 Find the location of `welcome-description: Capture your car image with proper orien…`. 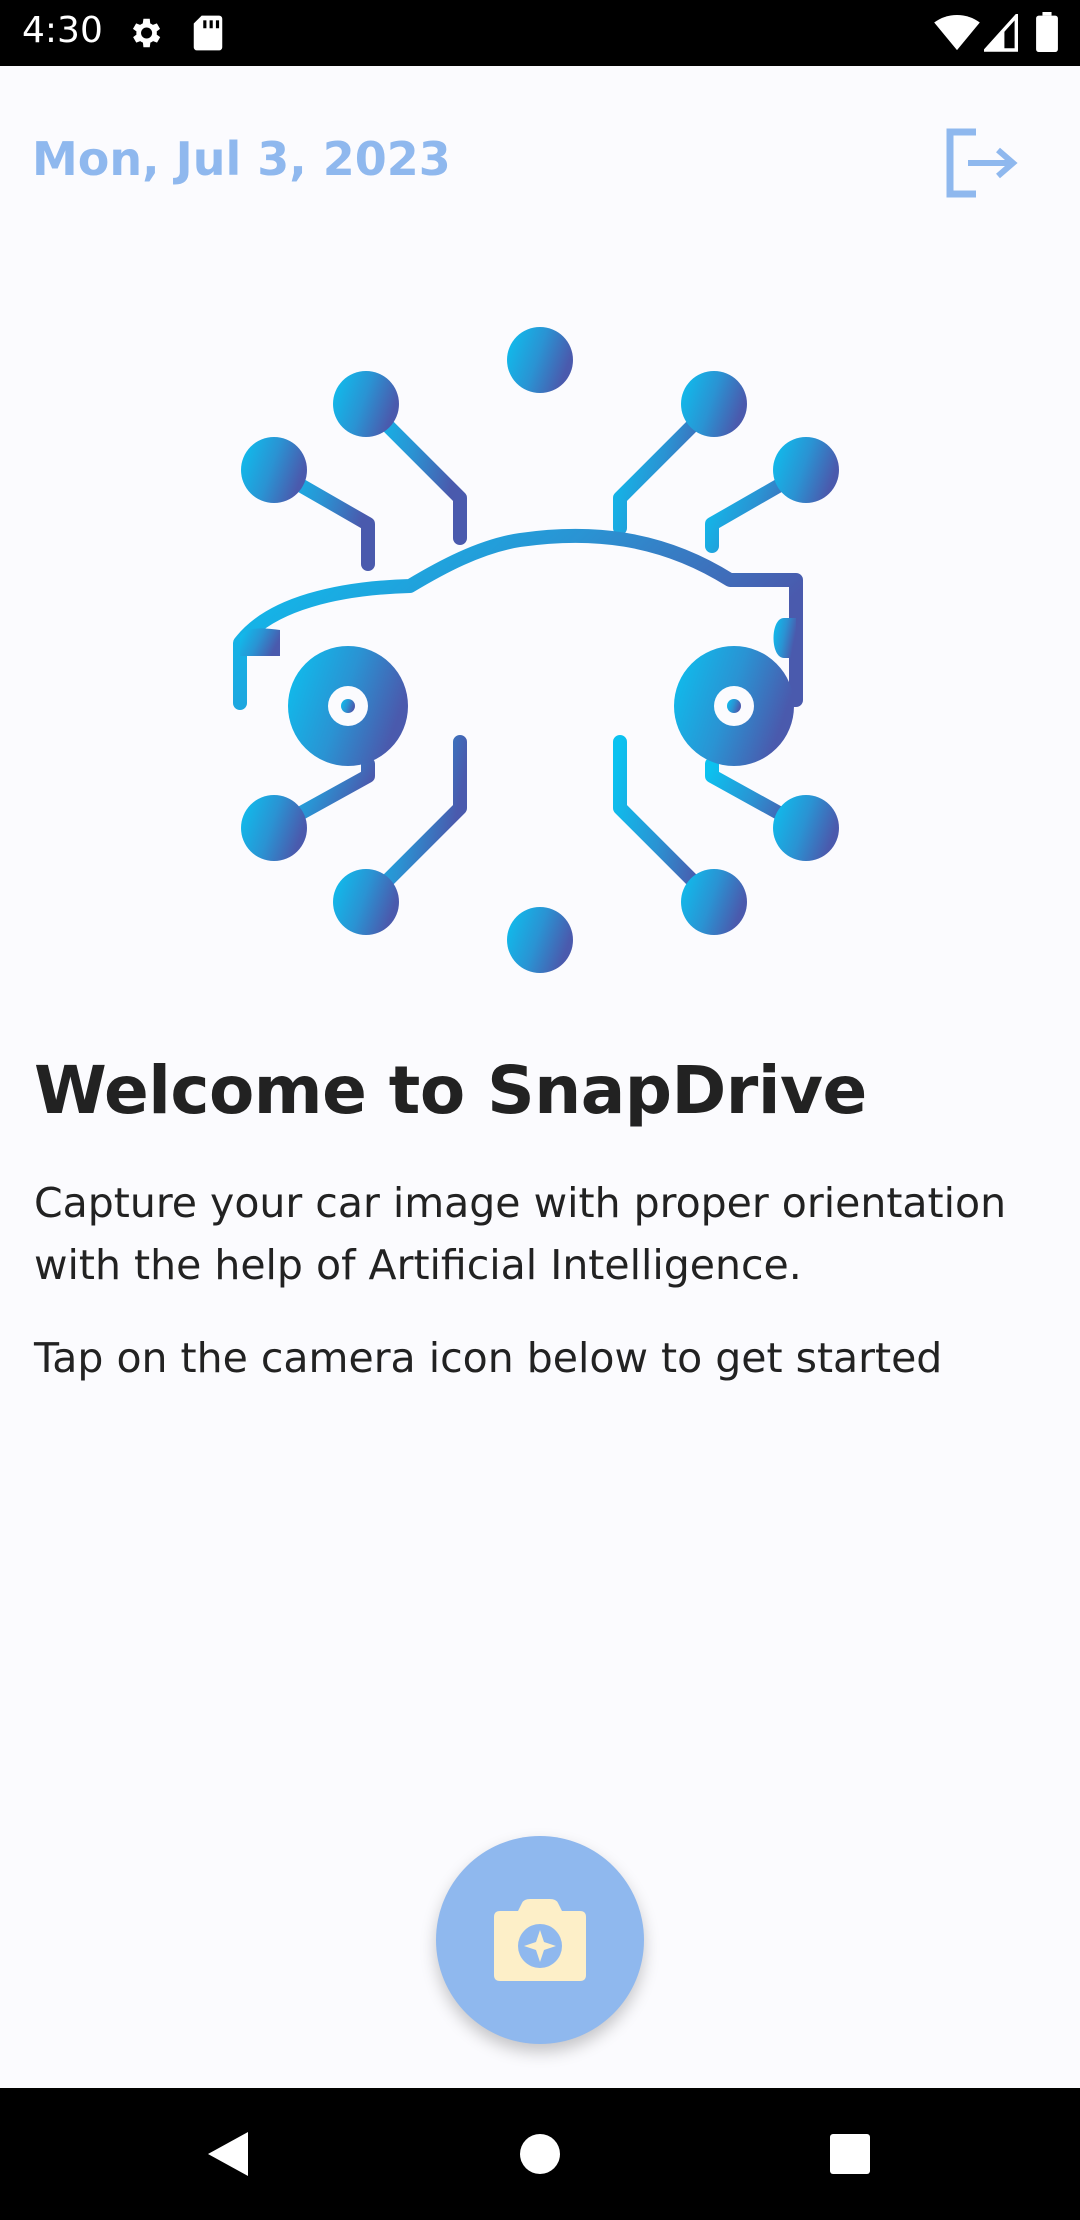

welcome-description: Capture your car image with proper orien… is located at coordinates (520, 1234).